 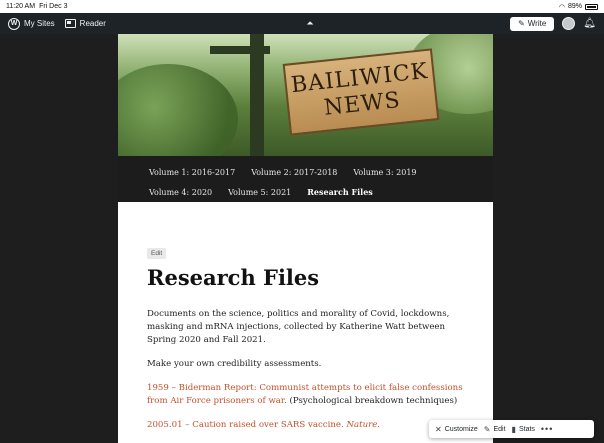 What do you see at coordinates (561, 7) in the screenshot?
I see `wifi-icon: ◠` at bounding box center [561, 7].